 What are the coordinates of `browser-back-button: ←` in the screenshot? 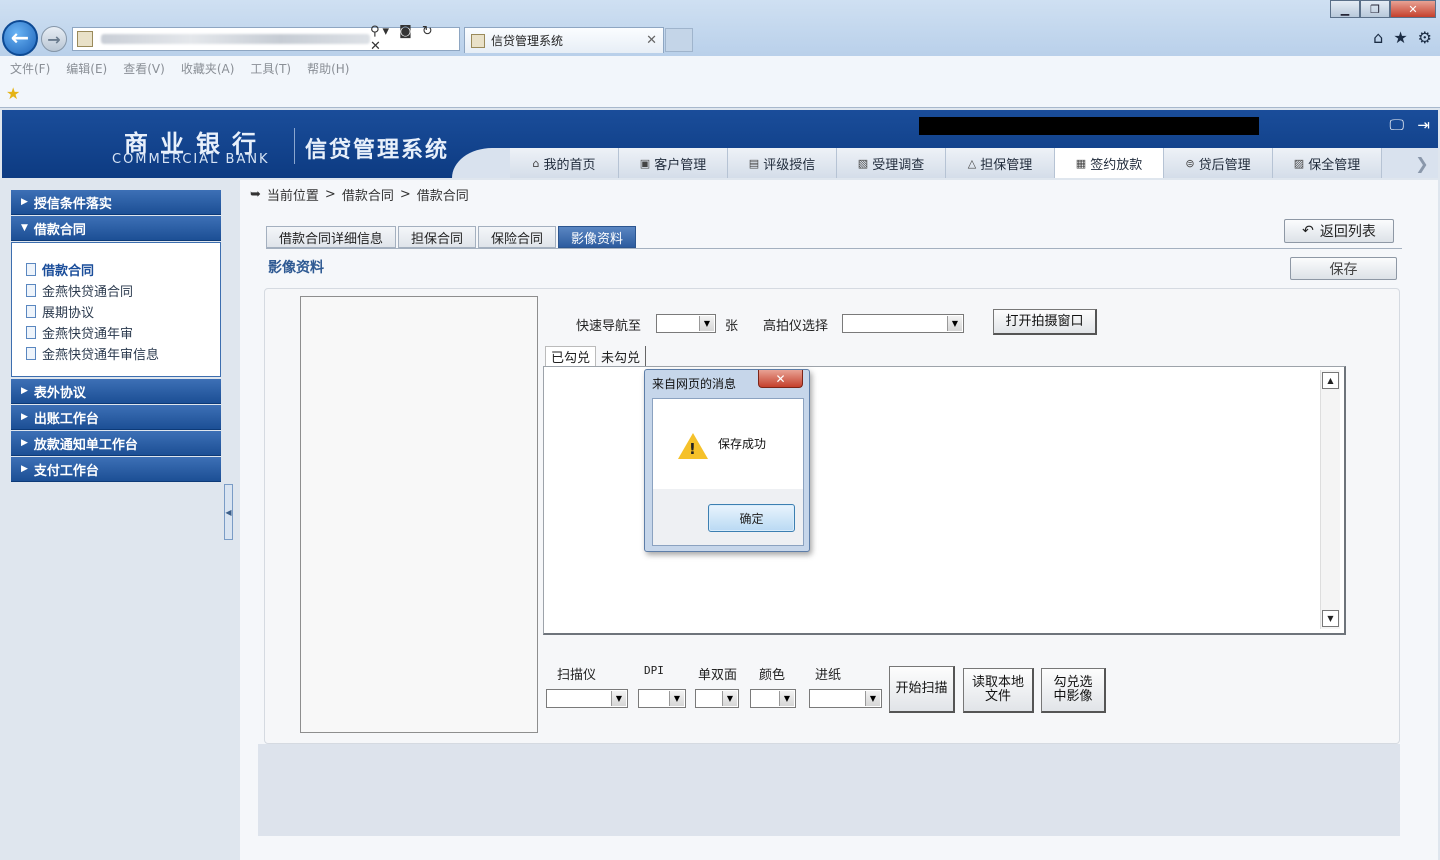 It's located at (20, 38).